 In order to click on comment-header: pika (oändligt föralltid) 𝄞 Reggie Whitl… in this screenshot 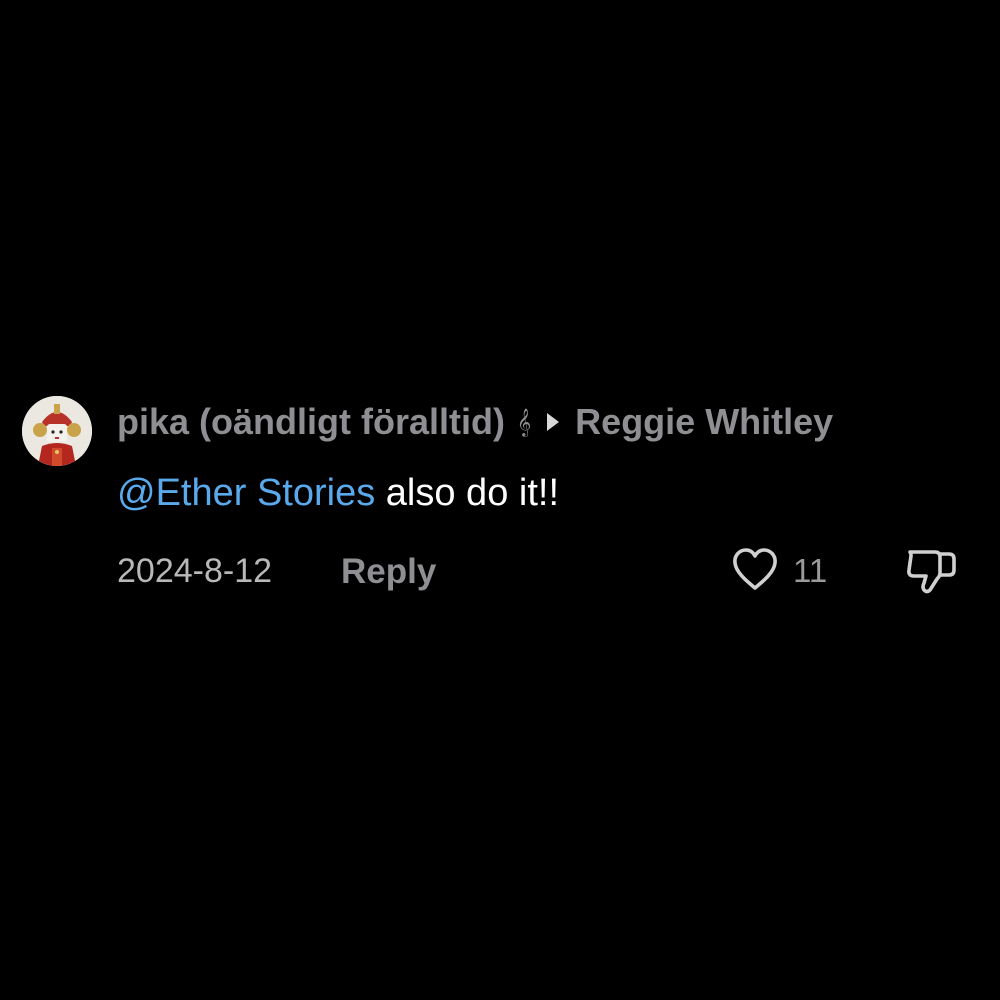, I will do `click(475, 422)`.